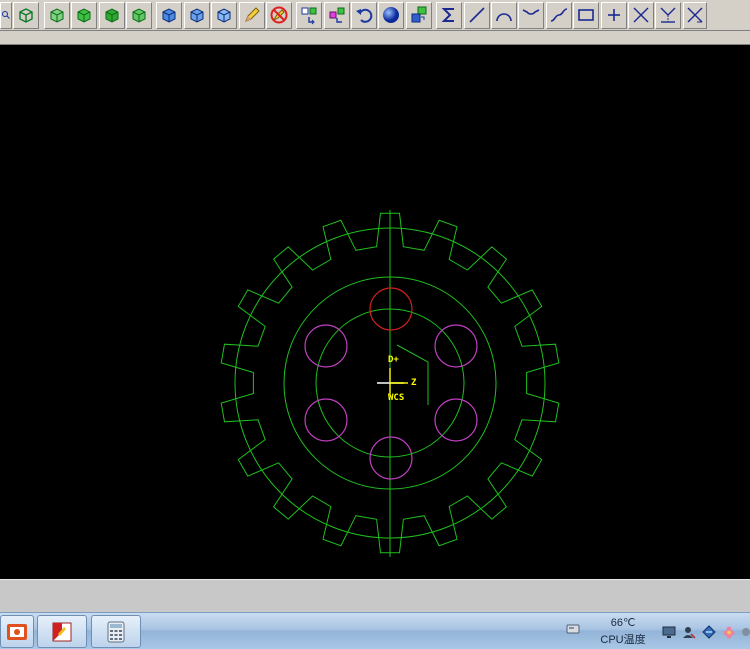 This screenshot has height=649, width=750. I want to click on cpu-temperature: 66℃, so click(623, 622).